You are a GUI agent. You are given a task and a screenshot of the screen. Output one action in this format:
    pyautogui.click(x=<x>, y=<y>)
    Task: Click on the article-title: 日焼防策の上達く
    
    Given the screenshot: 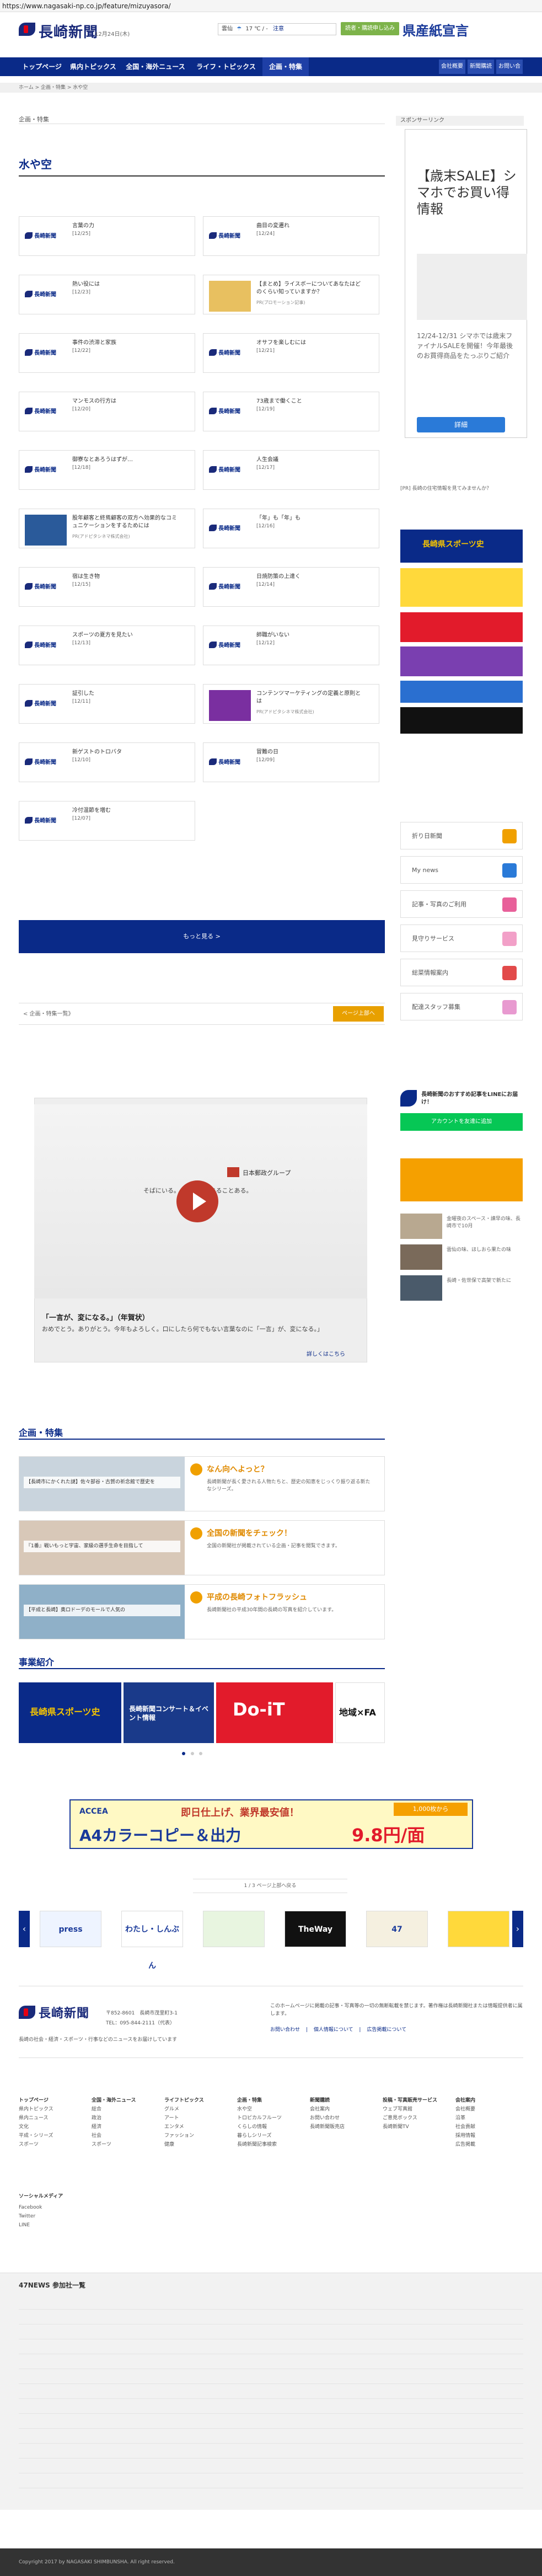 What is the action you would take?
    pyautogui.click(x=308, y=577)
    